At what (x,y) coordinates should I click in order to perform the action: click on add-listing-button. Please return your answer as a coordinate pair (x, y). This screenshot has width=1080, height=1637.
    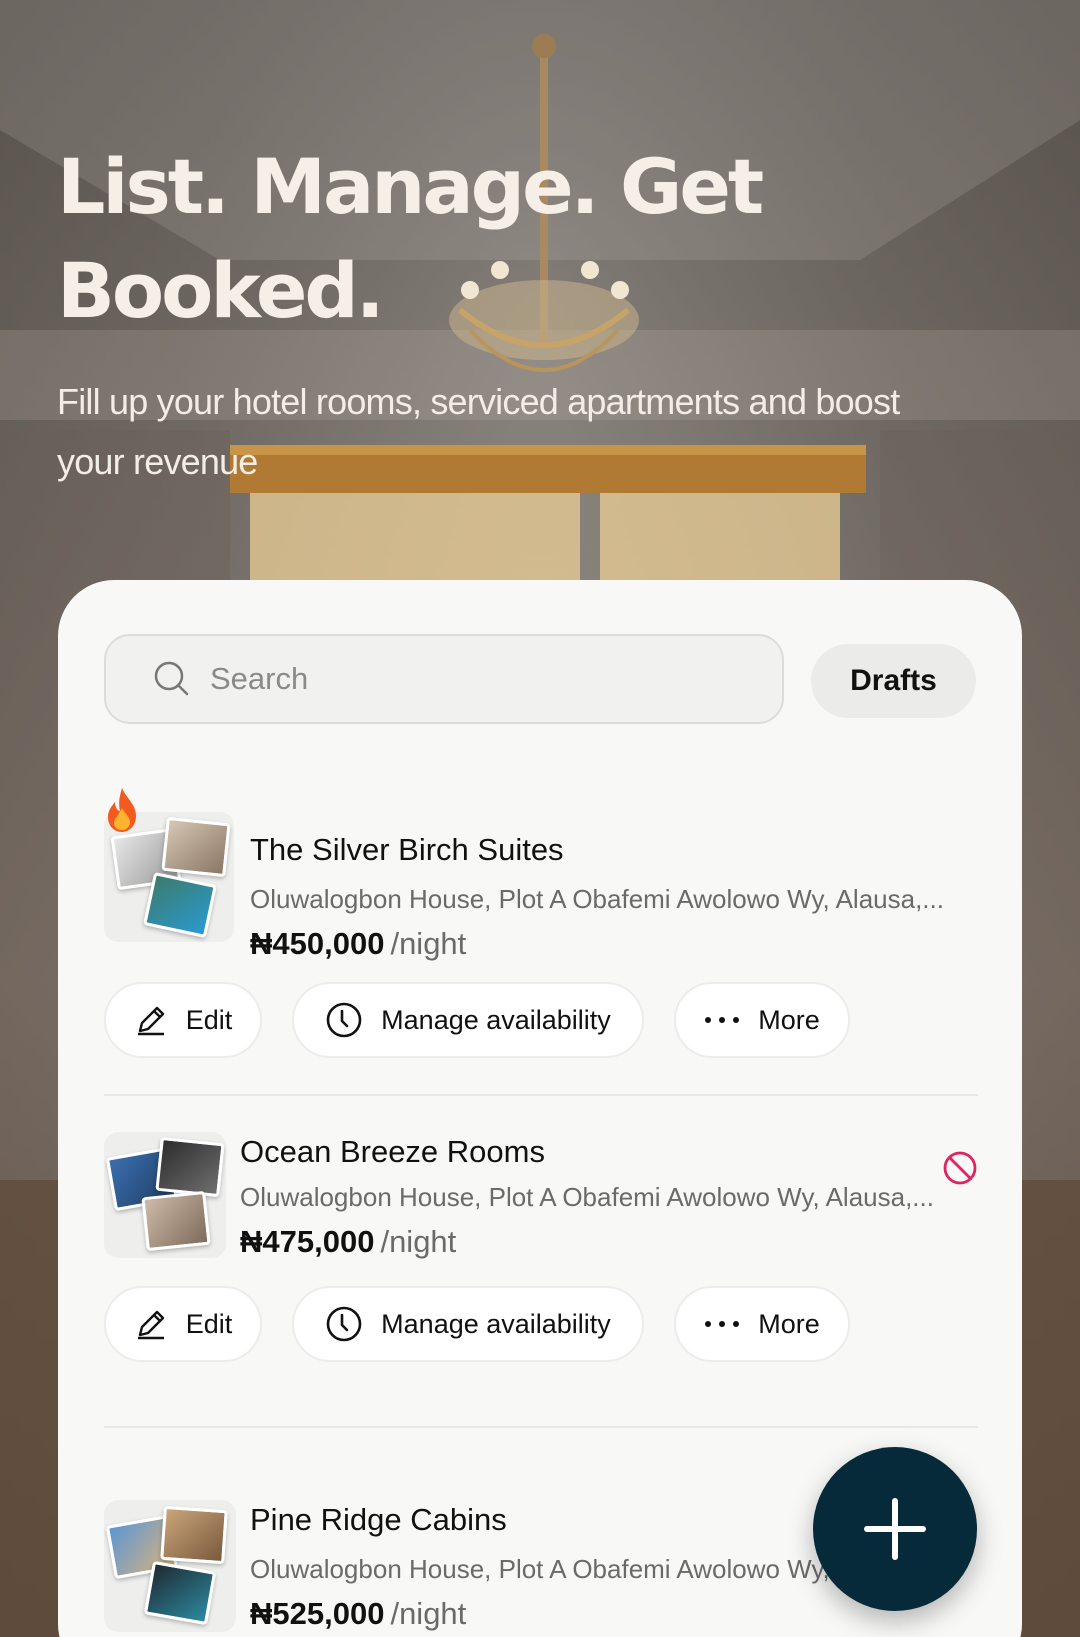
    Looking at the image, I should click on (895, 1529).